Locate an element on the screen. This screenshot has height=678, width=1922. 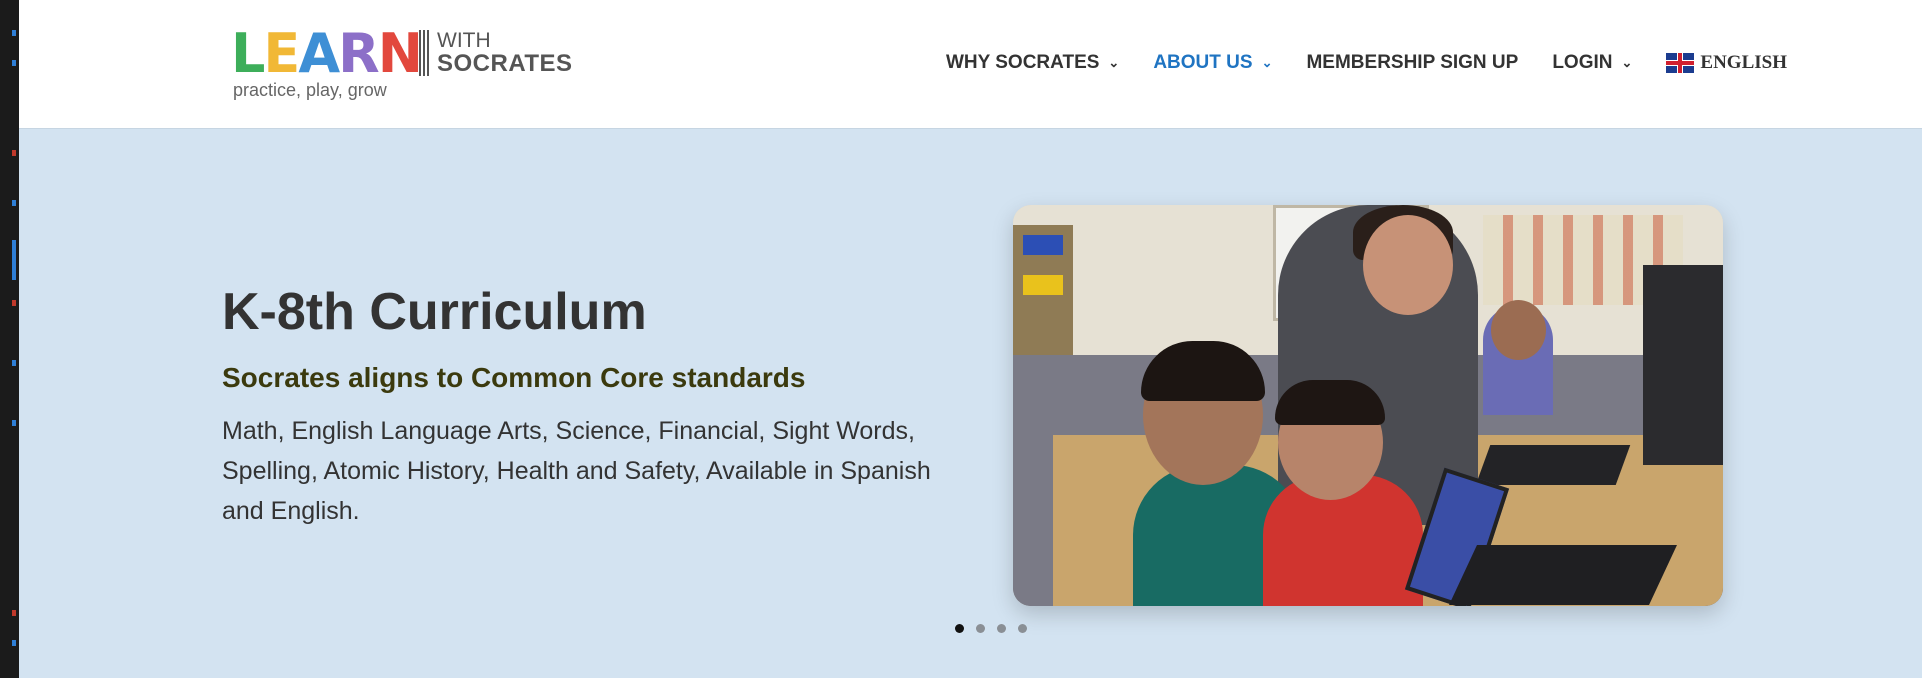
logo-bars-icon is located at coordinates (425, 53).